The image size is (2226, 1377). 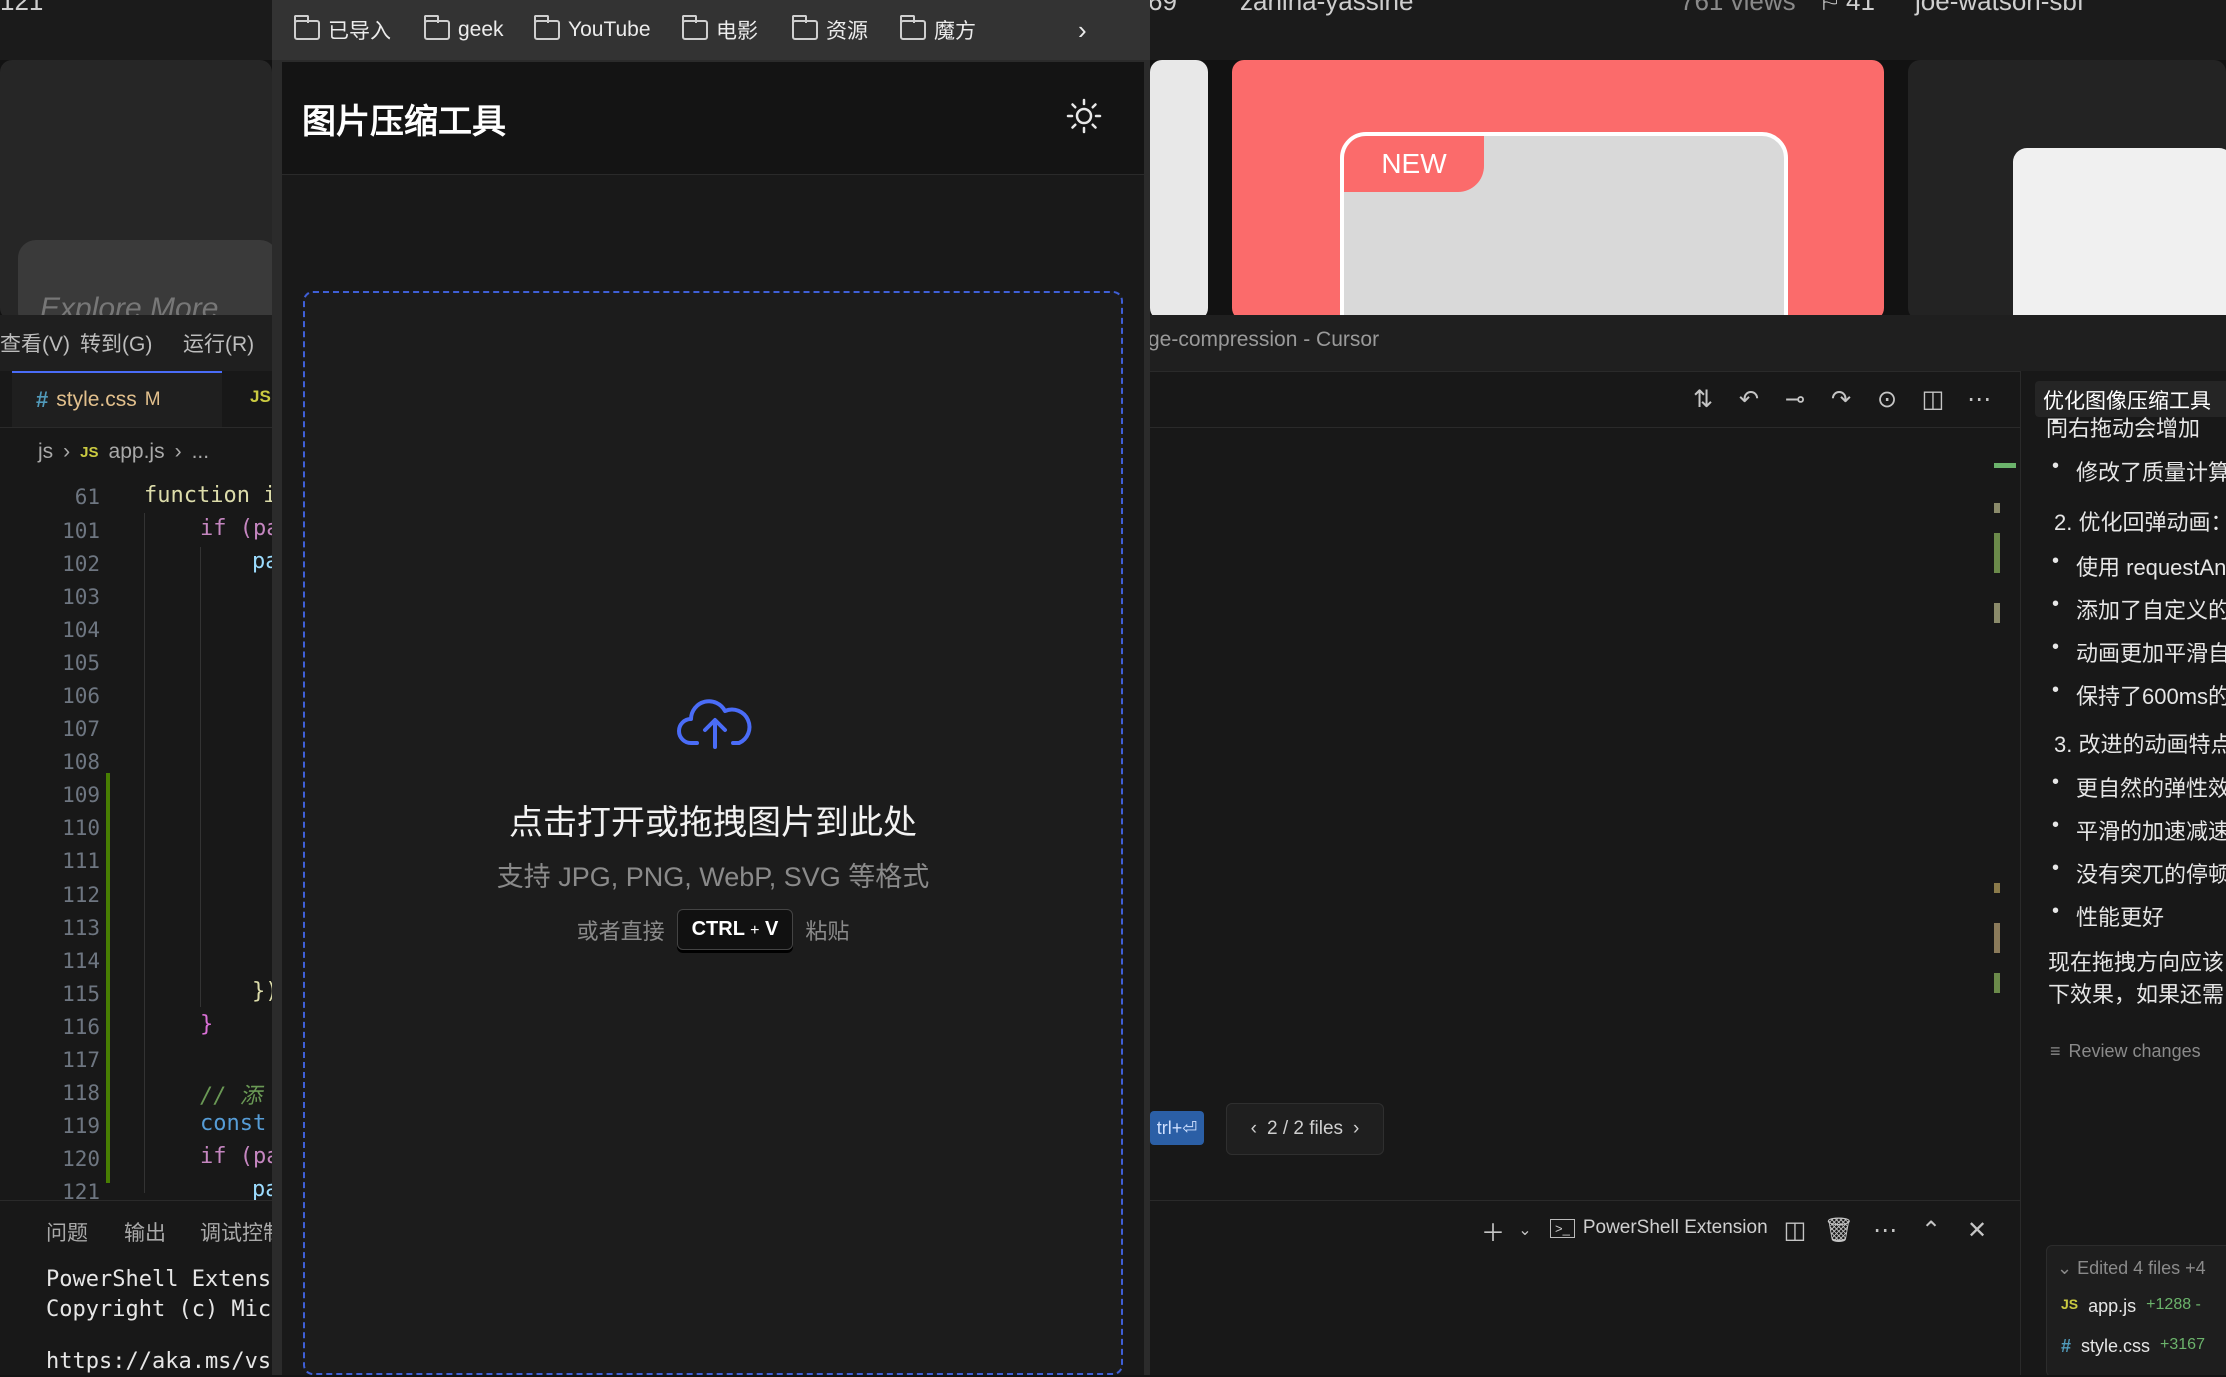 I want to click on menu-view: 查看(V), so click(x=35, y=343).